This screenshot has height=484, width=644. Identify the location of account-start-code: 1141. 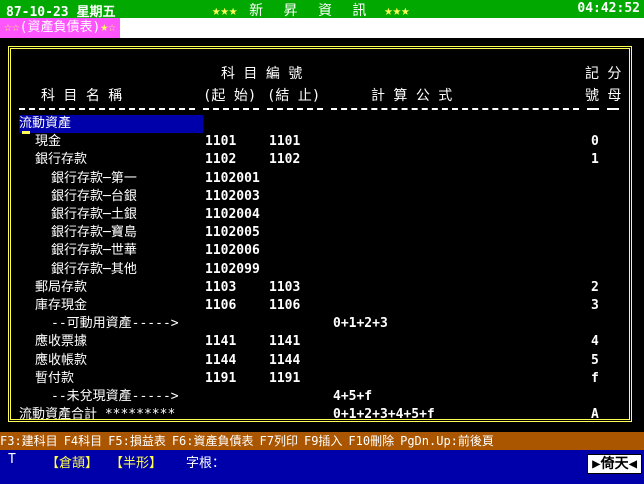
(221, 342).